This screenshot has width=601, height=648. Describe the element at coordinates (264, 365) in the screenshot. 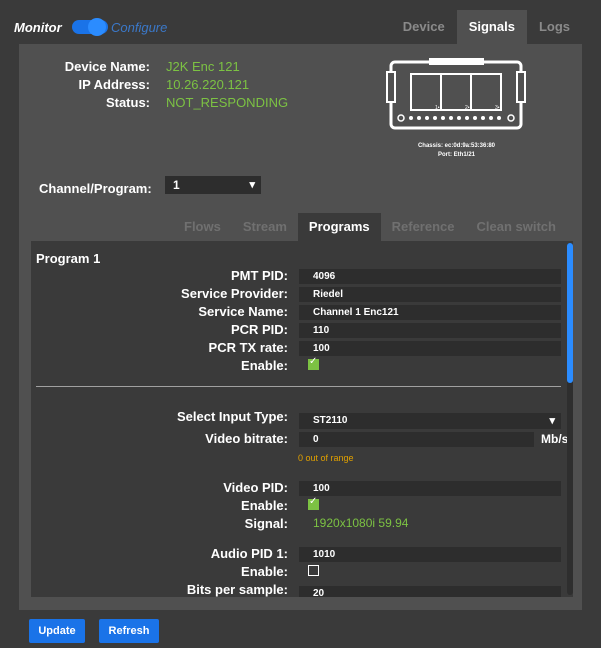

I see `program-enable-label: Enable:` at that location.